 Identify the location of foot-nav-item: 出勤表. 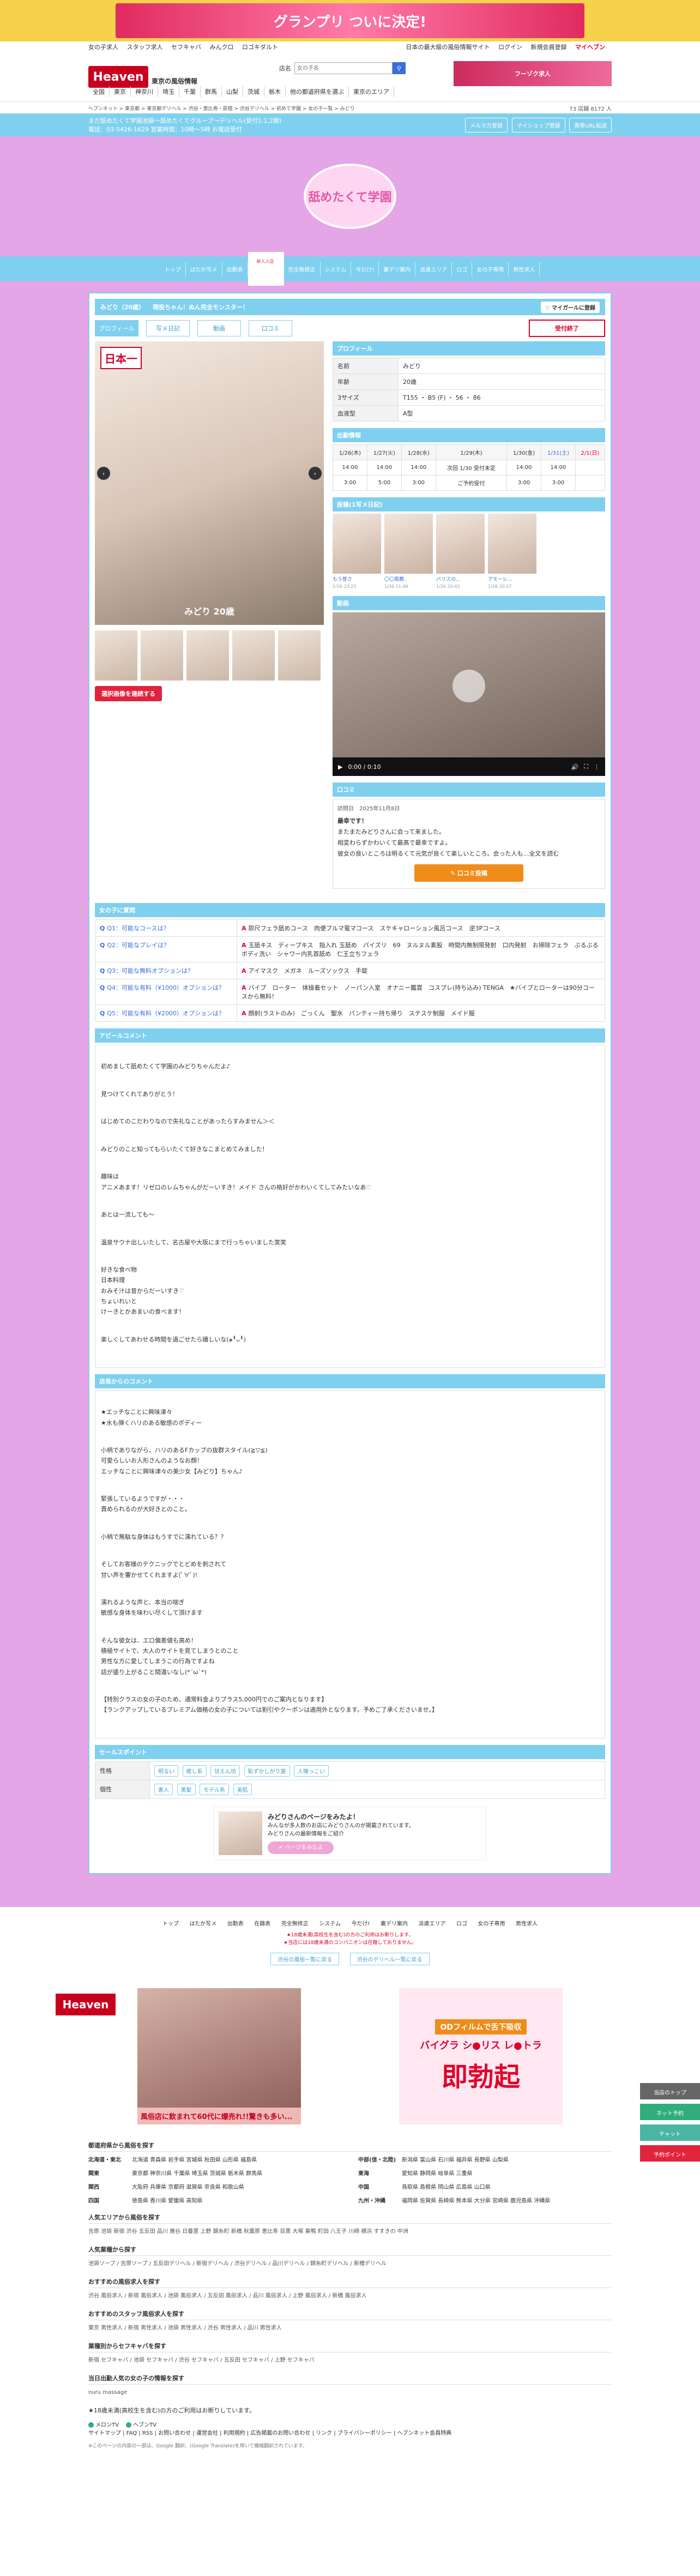
(235, 1923).